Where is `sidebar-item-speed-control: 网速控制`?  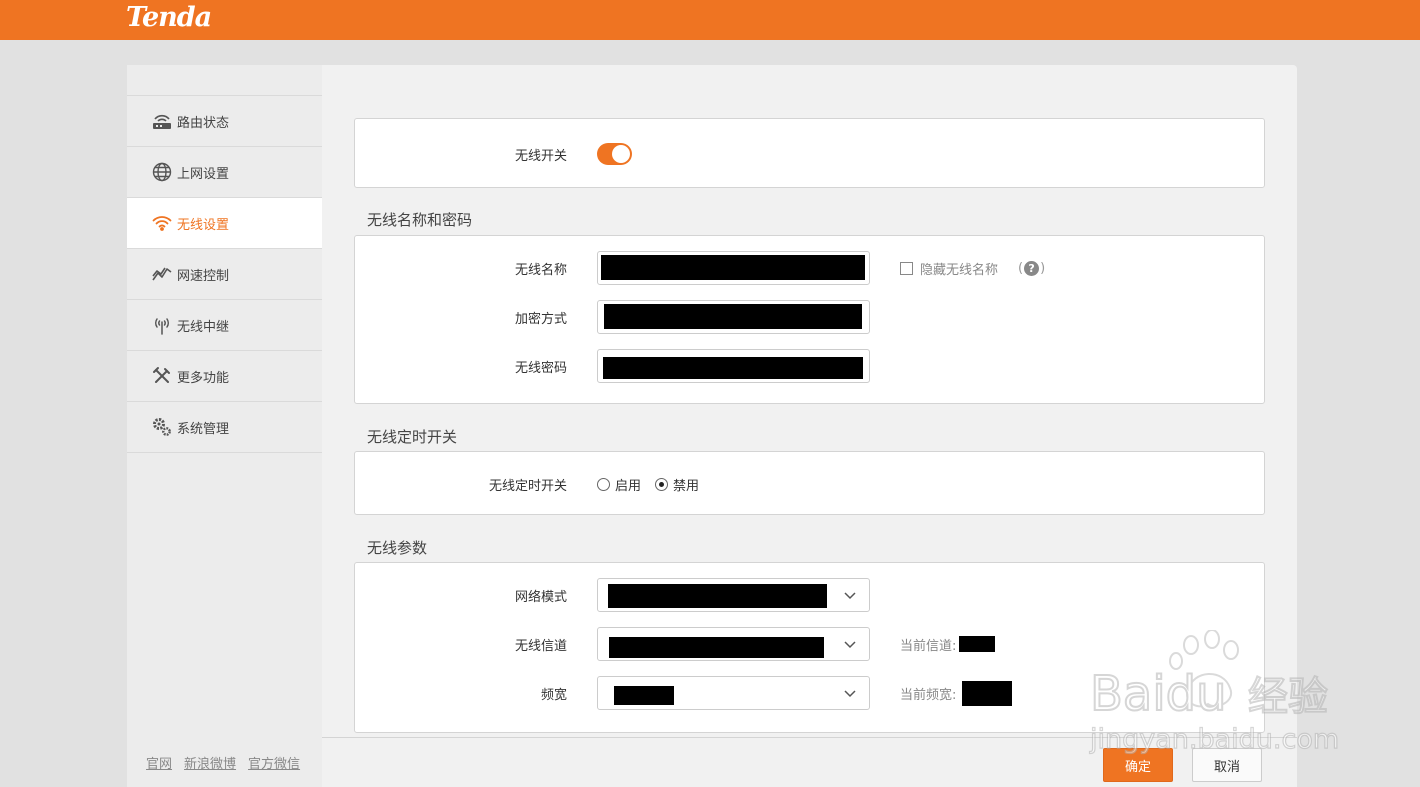 sidebar-item-speed-control: 网速控制 is located at coordinates (224, 274).